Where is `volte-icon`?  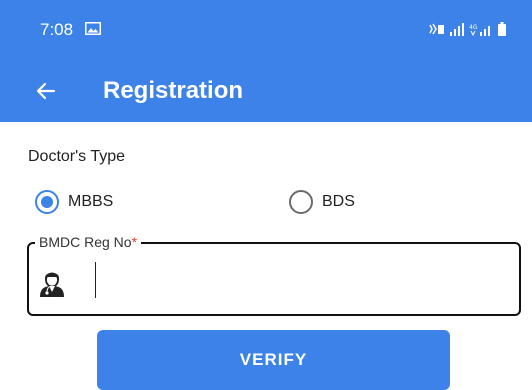
volte-icon is located at coordinates (436, 29).